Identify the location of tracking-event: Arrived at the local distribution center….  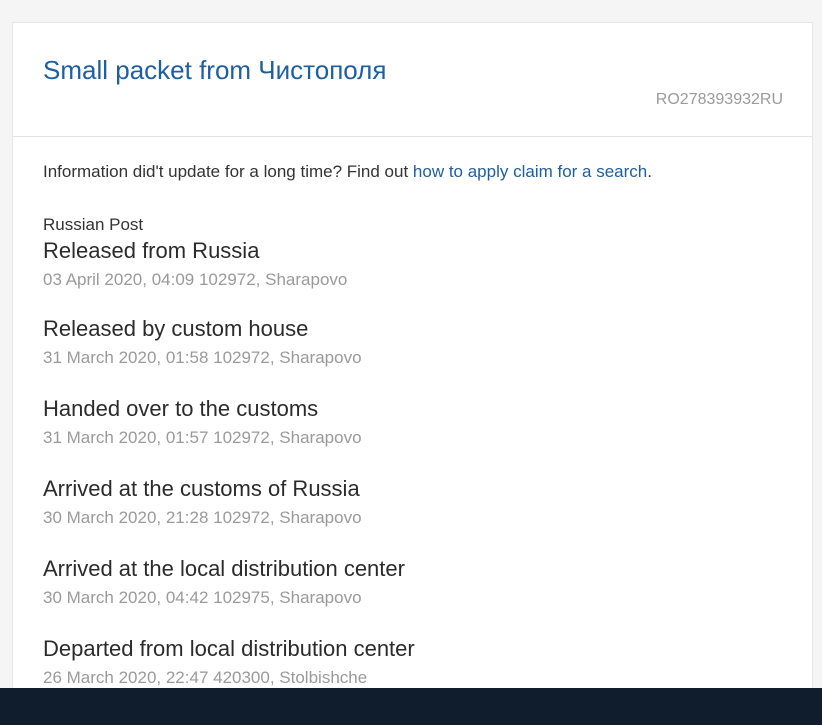
(412, 593).